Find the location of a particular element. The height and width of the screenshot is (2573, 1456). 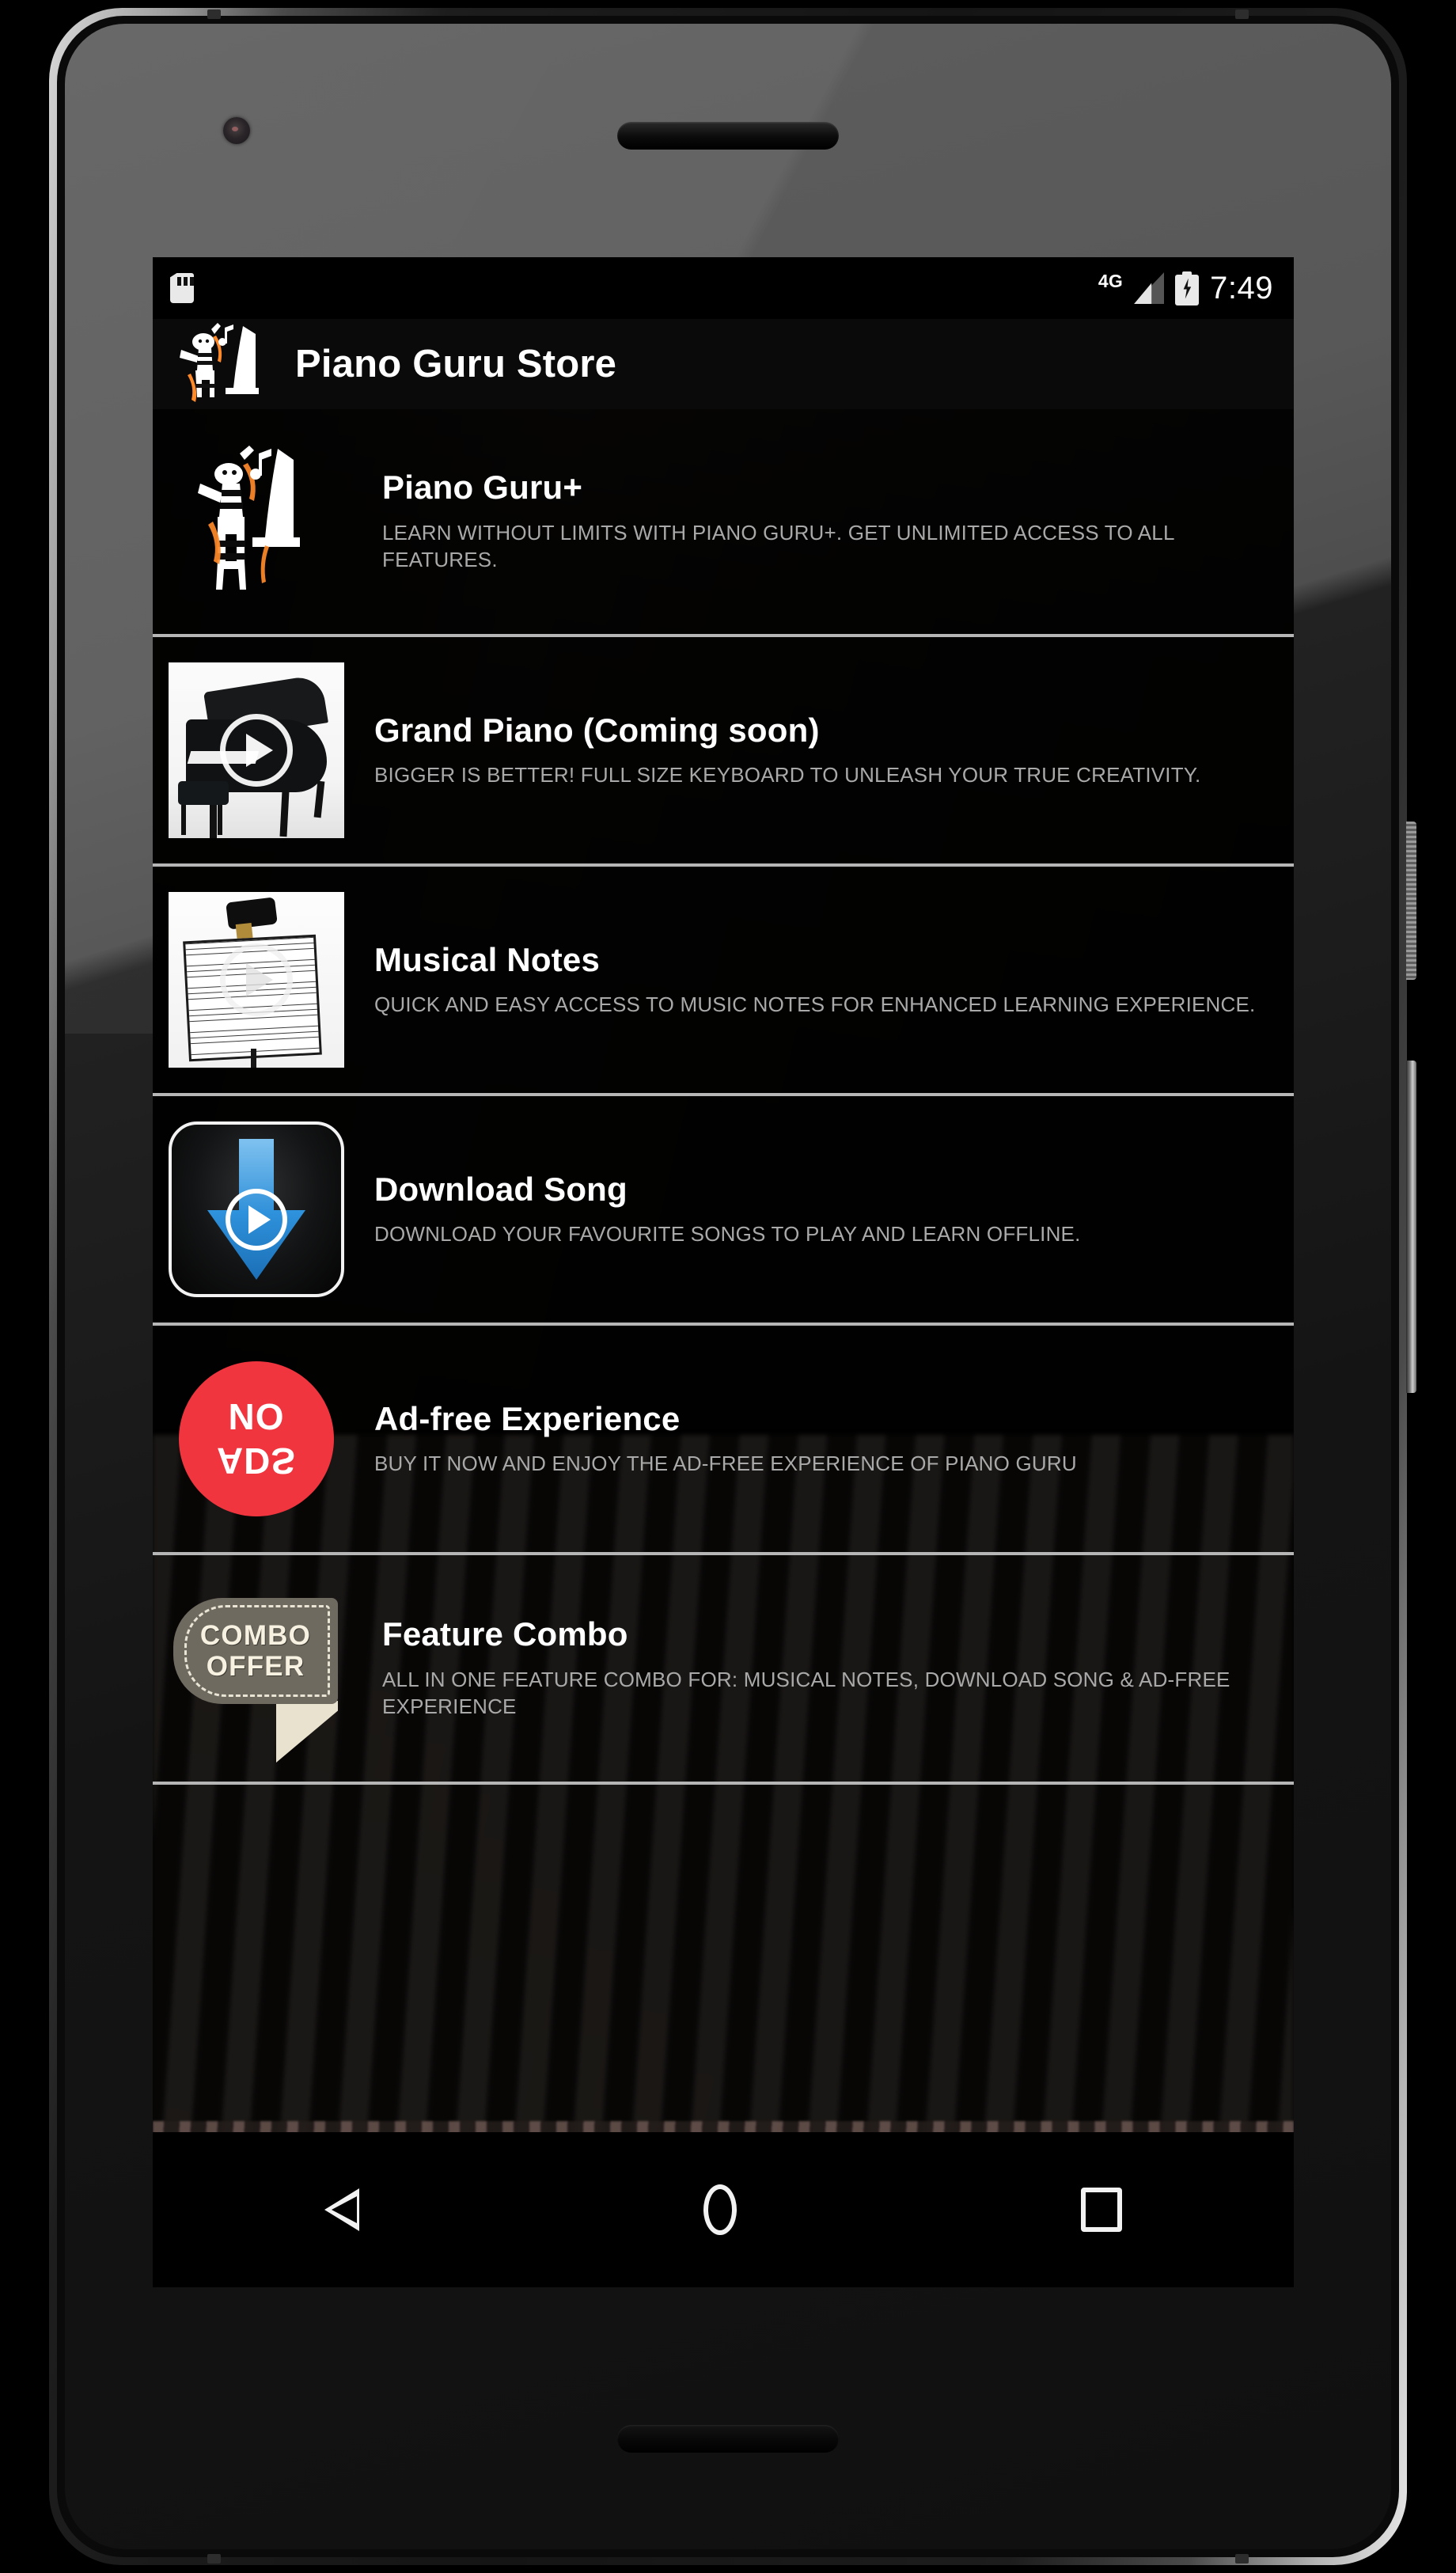

store-item-title: Download Song is located at coordinates (501, 1189).